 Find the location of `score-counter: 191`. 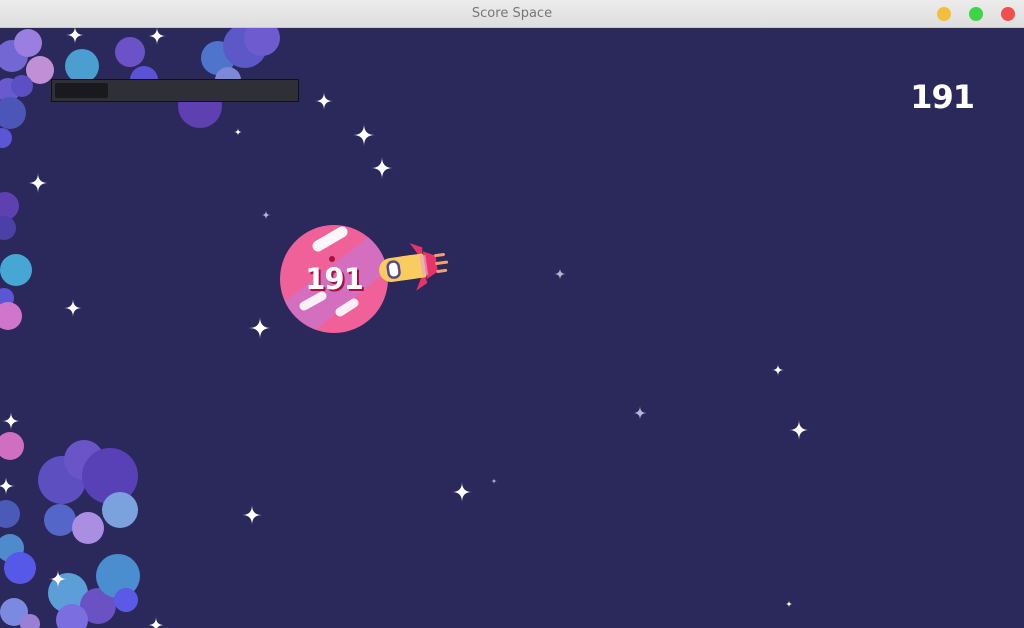

score-counter: 191 is located at coordinates (942, 97).